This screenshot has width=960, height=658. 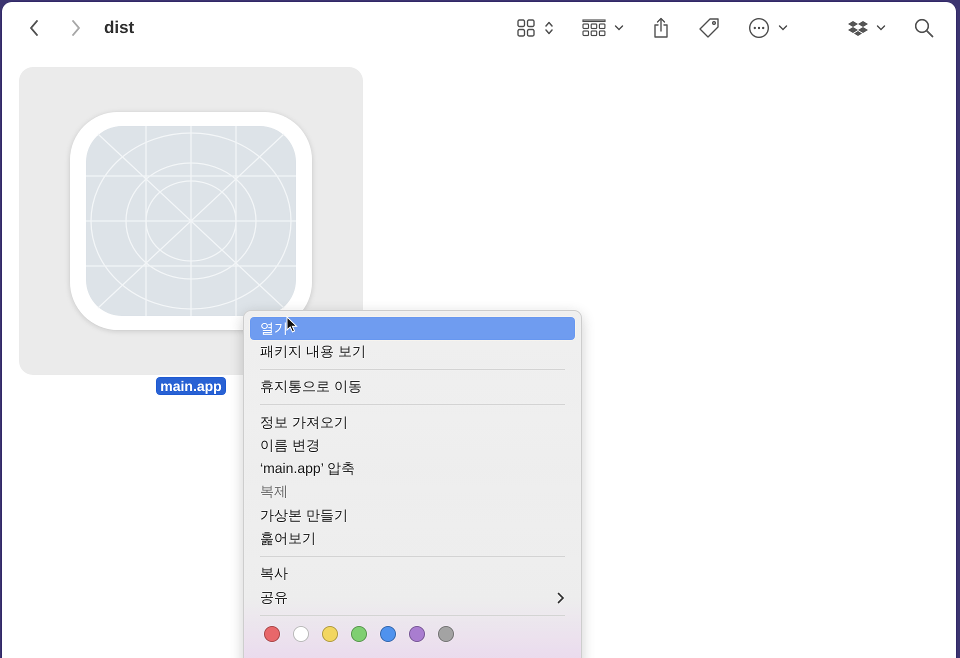 What do you see at coordinates (709, 28) in the screenshot?
I see `tag-icon` at bounding box center [709, 28].